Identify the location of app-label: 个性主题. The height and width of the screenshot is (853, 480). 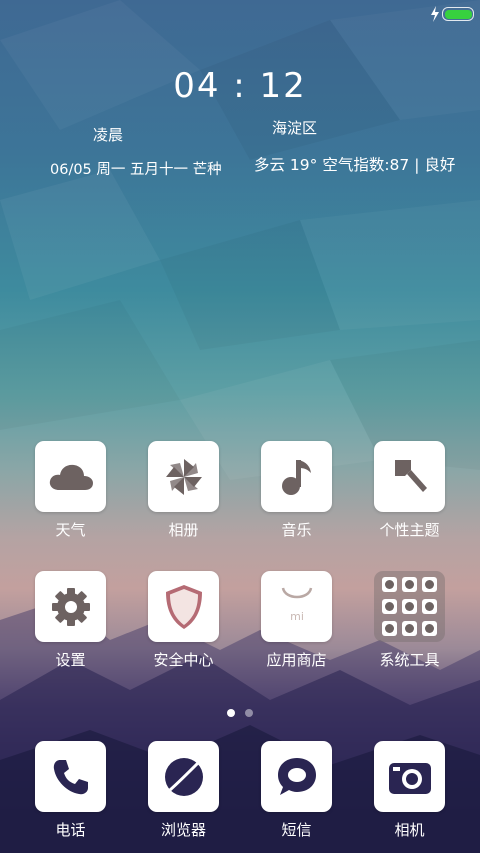
(409, 530).